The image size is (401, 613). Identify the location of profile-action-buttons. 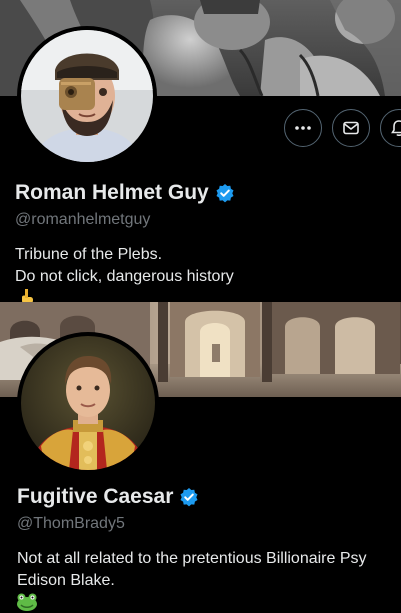
(342, 128).